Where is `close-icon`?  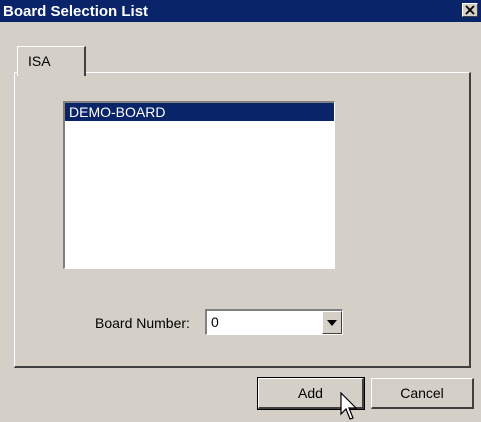
close-icon is located at coordinates (470, 10).